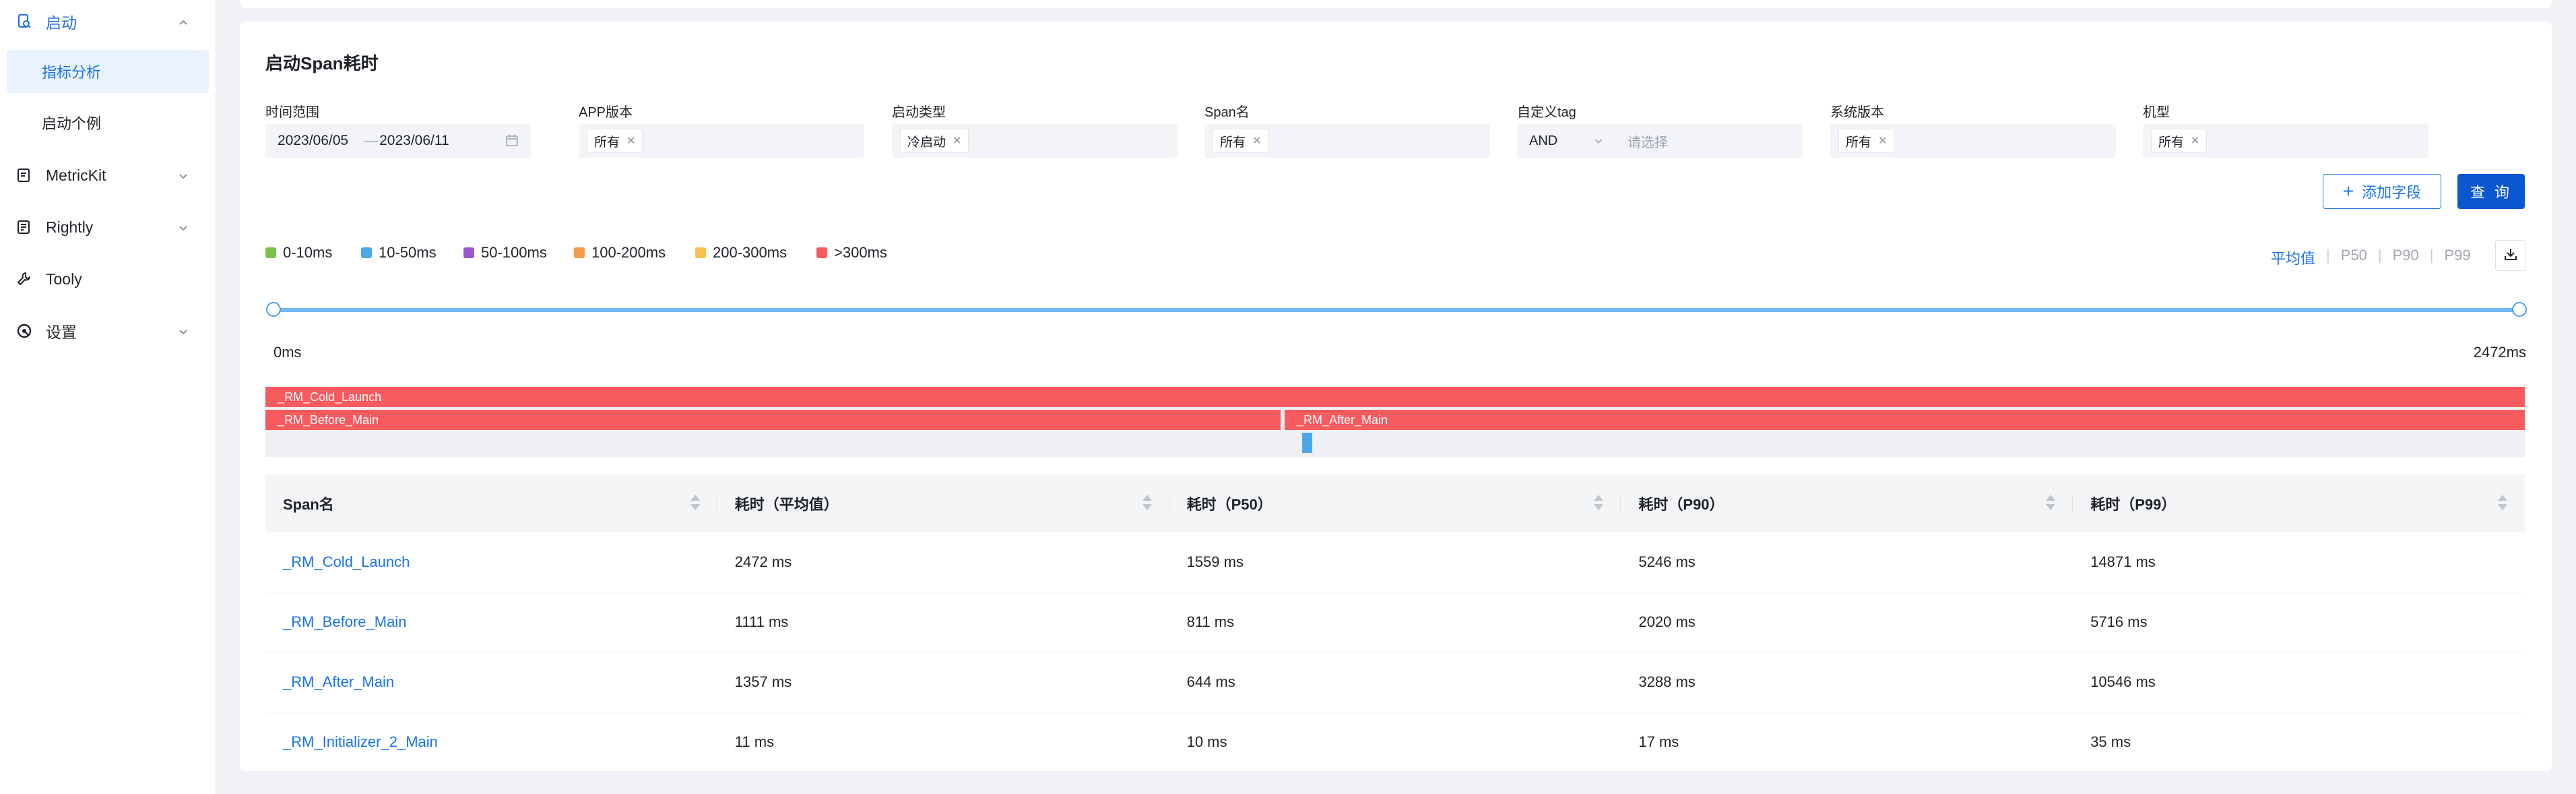 The image size is (2576, 794). I want to click on span-name-link: _RM_Initializer_2_Main, so click(491, 742).